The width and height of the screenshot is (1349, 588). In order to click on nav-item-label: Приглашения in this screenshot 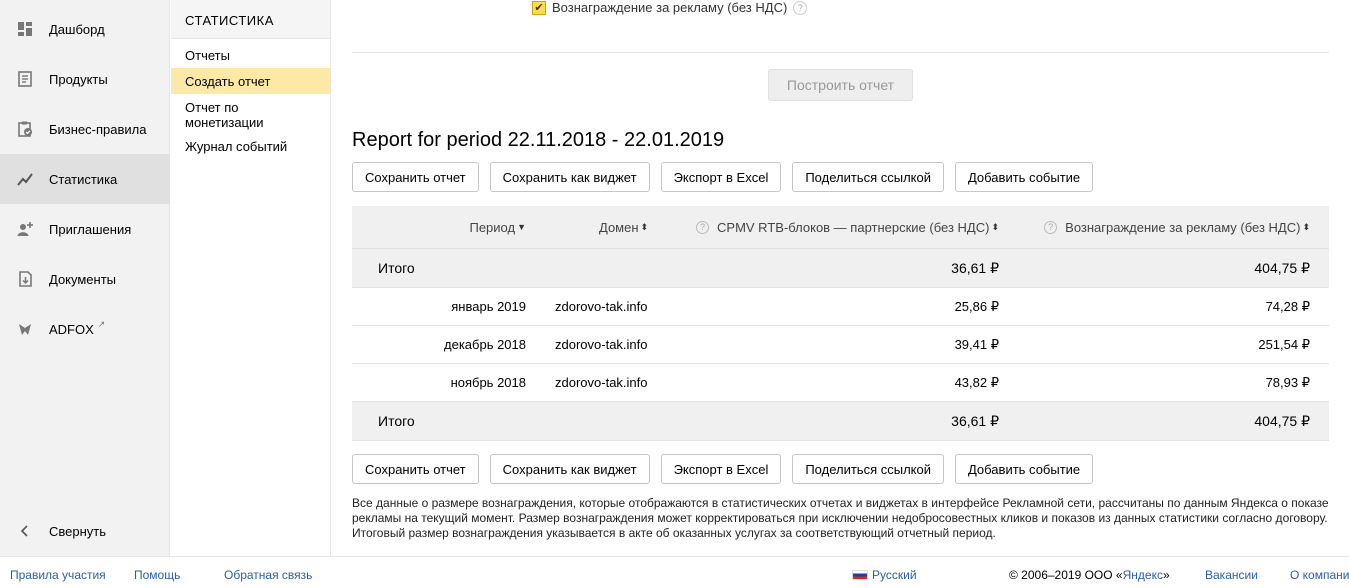, I will do `click(90, 229)`.